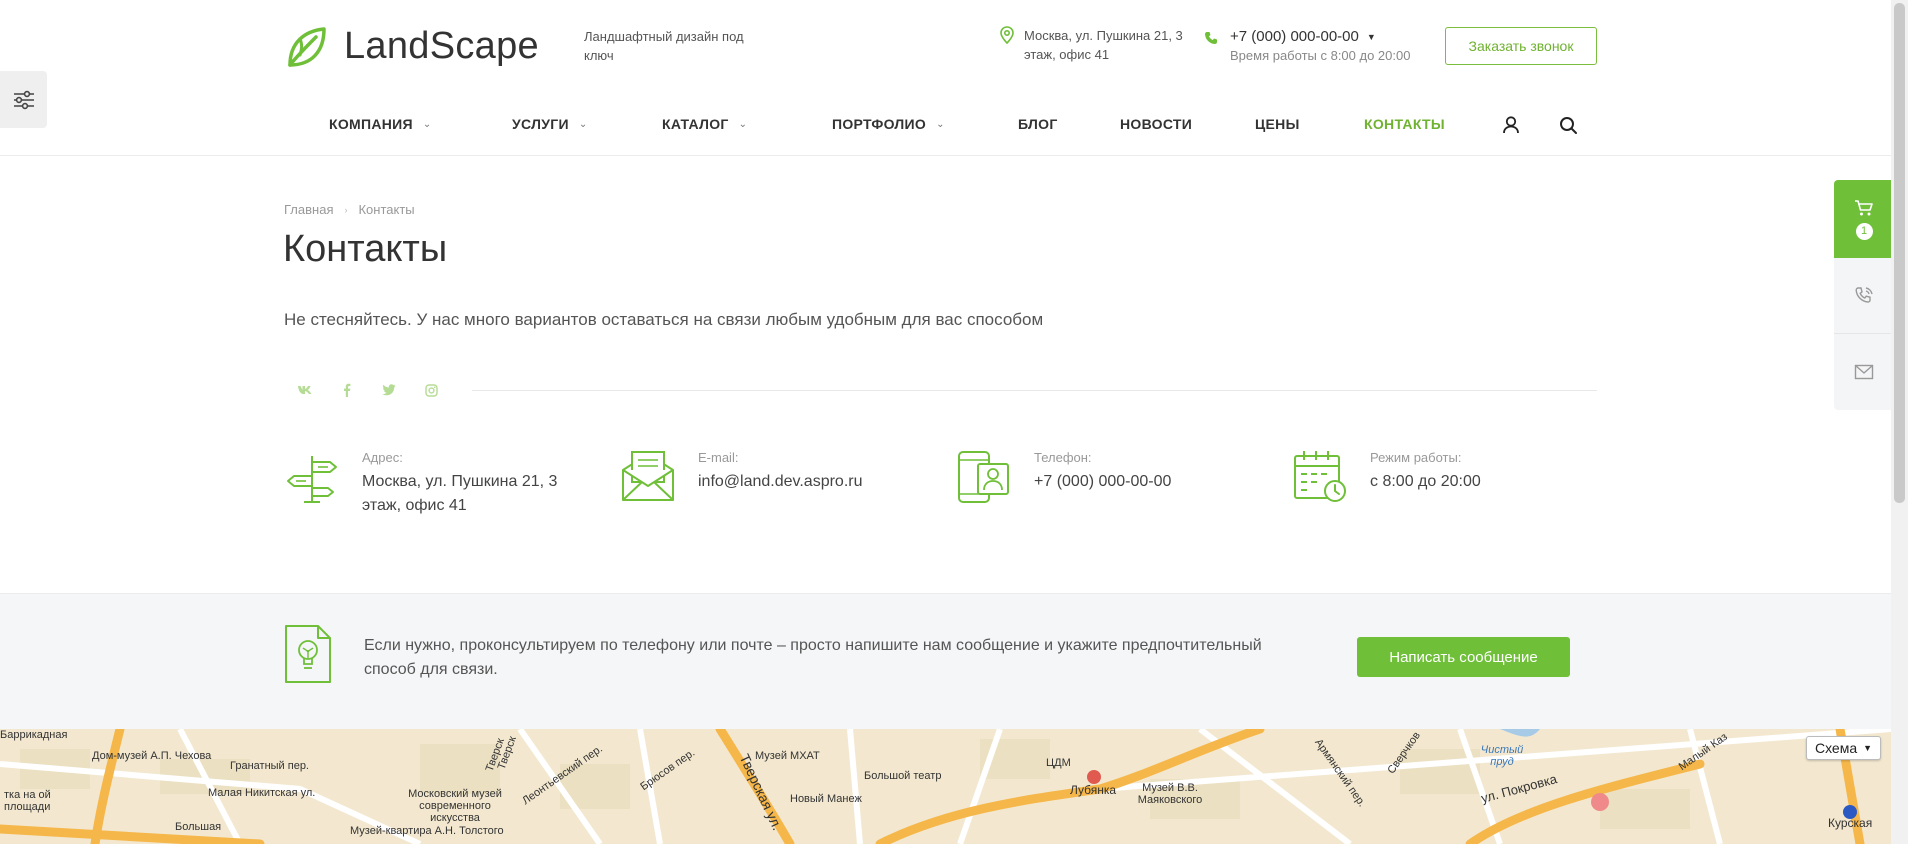  Describe the element at coordinates (1211, 38) in the screenshot. I see `phone-icon` at that location.